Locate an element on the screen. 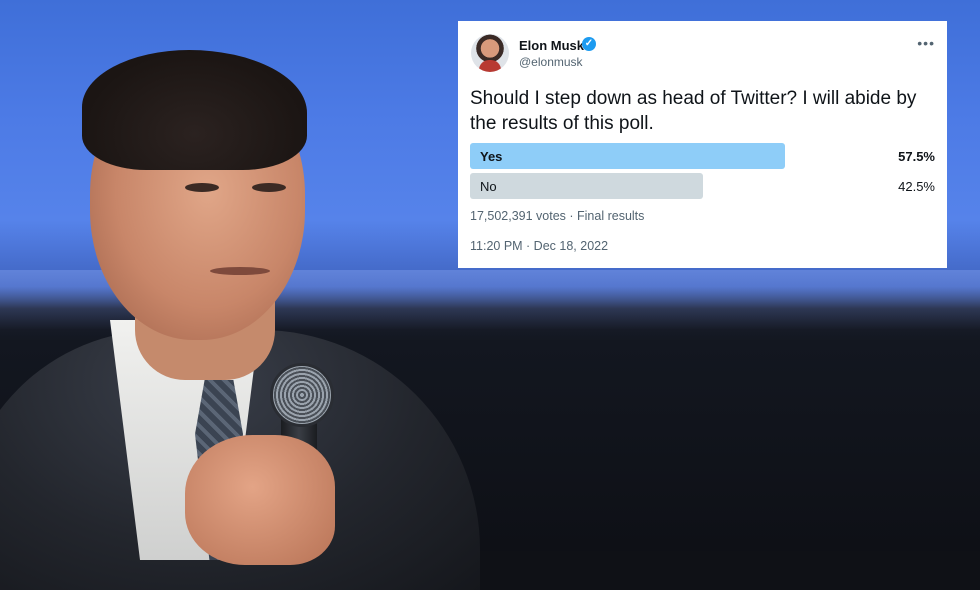 This screenshot has width=980, height=590. more-horizontal-icon: ••• is located at coordinates (926, 43).